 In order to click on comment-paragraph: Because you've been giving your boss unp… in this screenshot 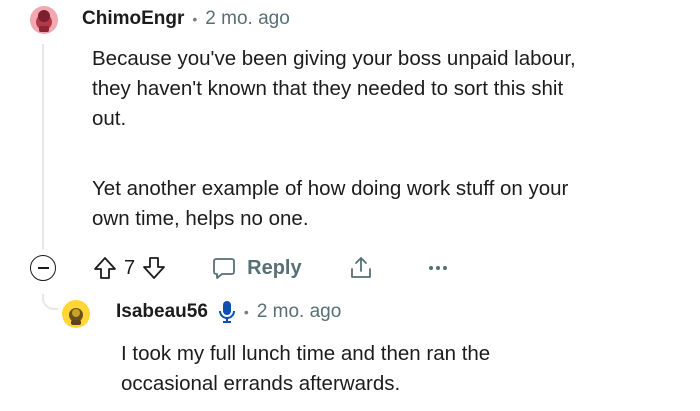, I will do `click(334, 88)`.